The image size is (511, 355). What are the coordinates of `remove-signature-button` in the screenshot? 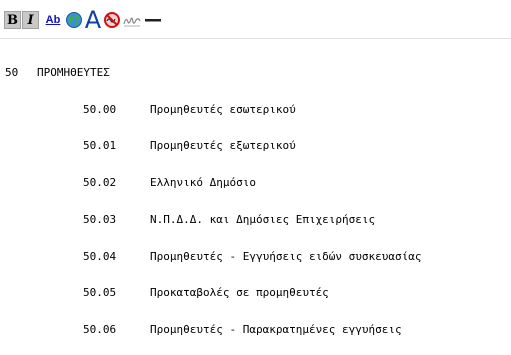 It's located at (112, 20).